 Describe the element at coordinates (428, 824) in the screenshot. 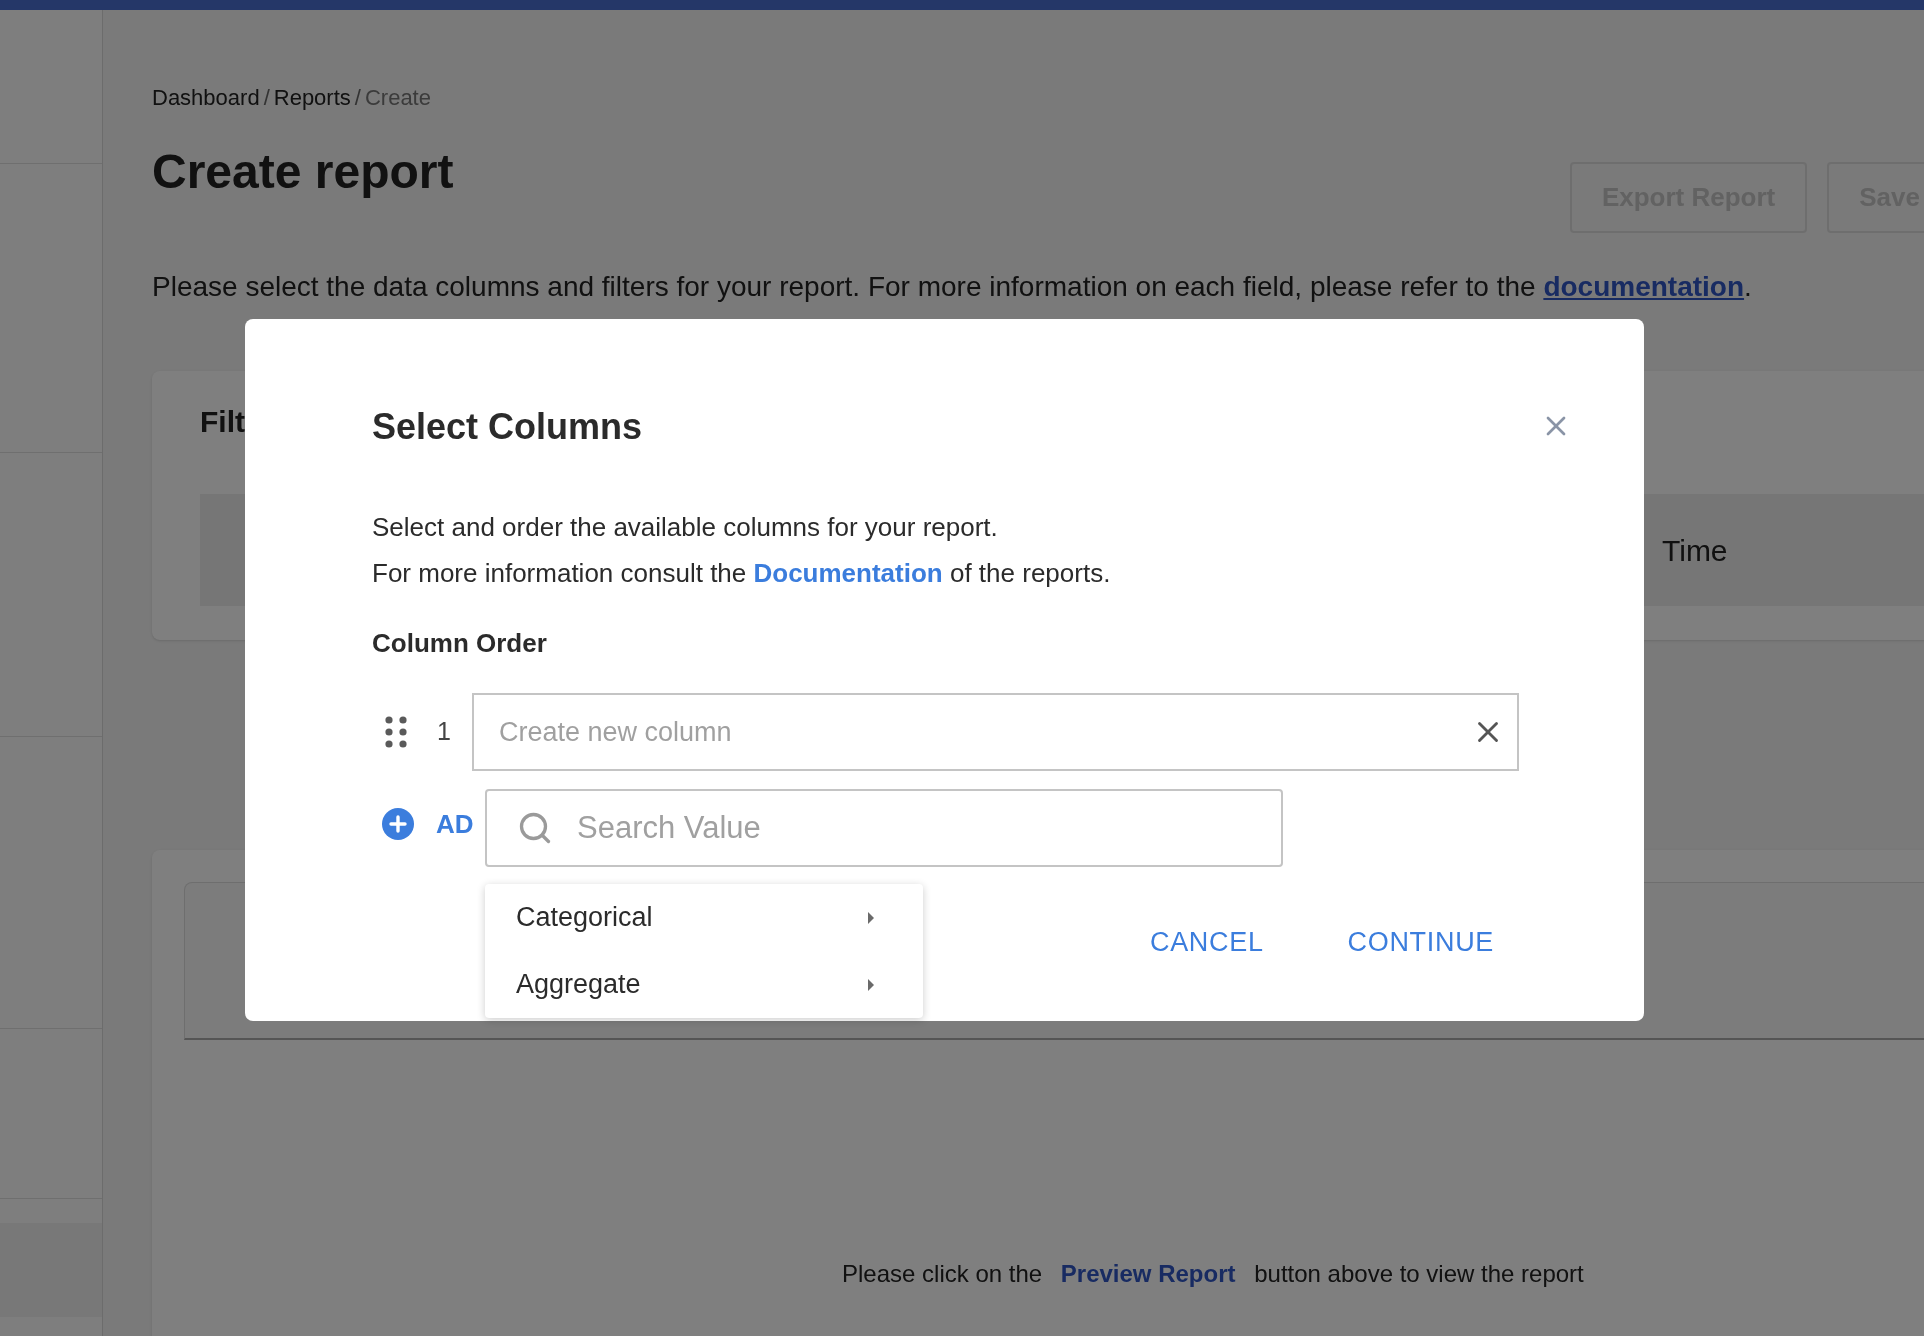

I see `add-column-button: AD` at that location.